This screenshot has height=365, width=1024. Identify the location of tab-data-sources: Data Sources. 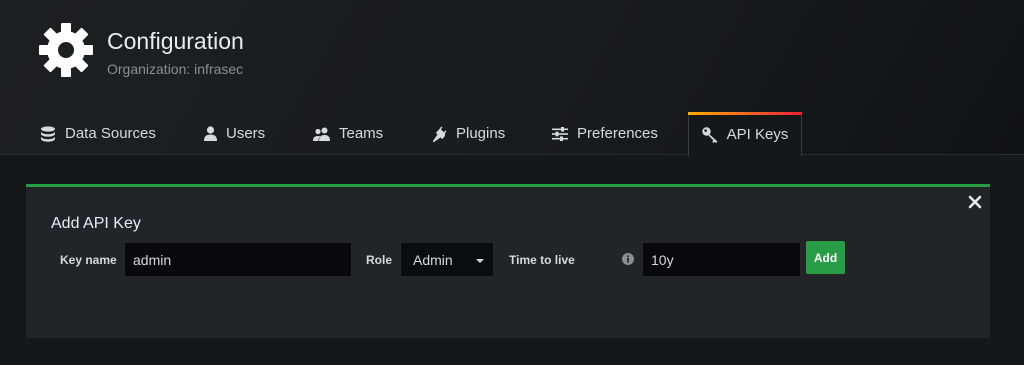
(98, 133).